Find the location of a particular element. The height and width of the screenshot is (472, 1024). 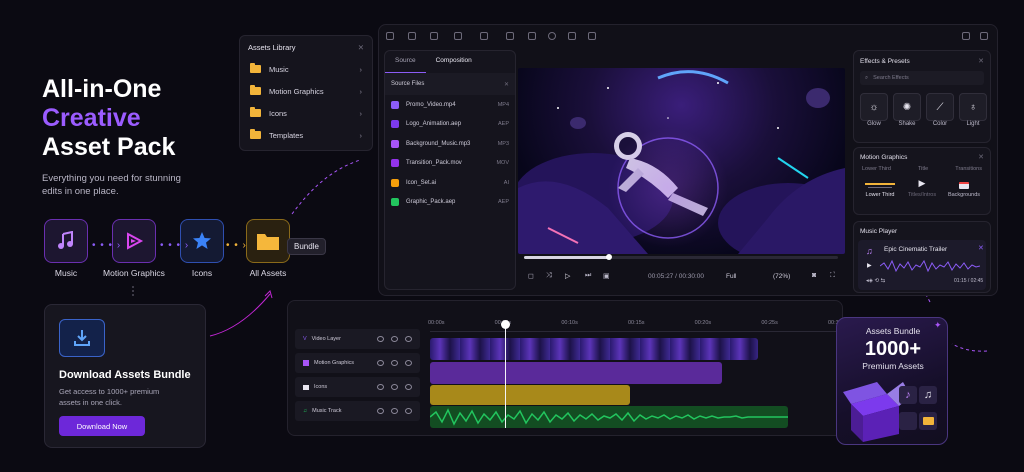

snapshot-icon: ▣ is located at coordinates (606, 276).